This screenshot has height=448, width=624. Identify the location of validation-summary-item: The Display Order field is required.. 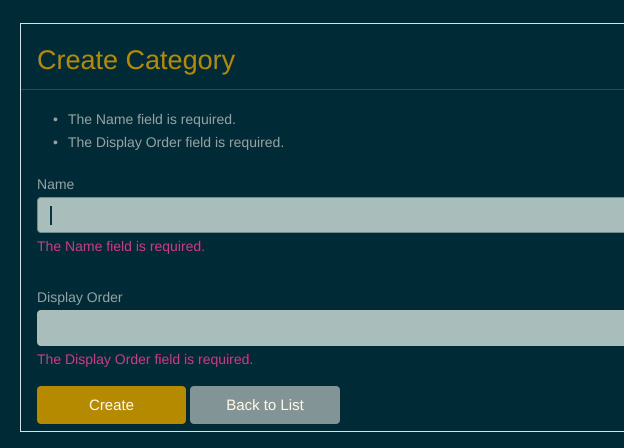
(176, 142).